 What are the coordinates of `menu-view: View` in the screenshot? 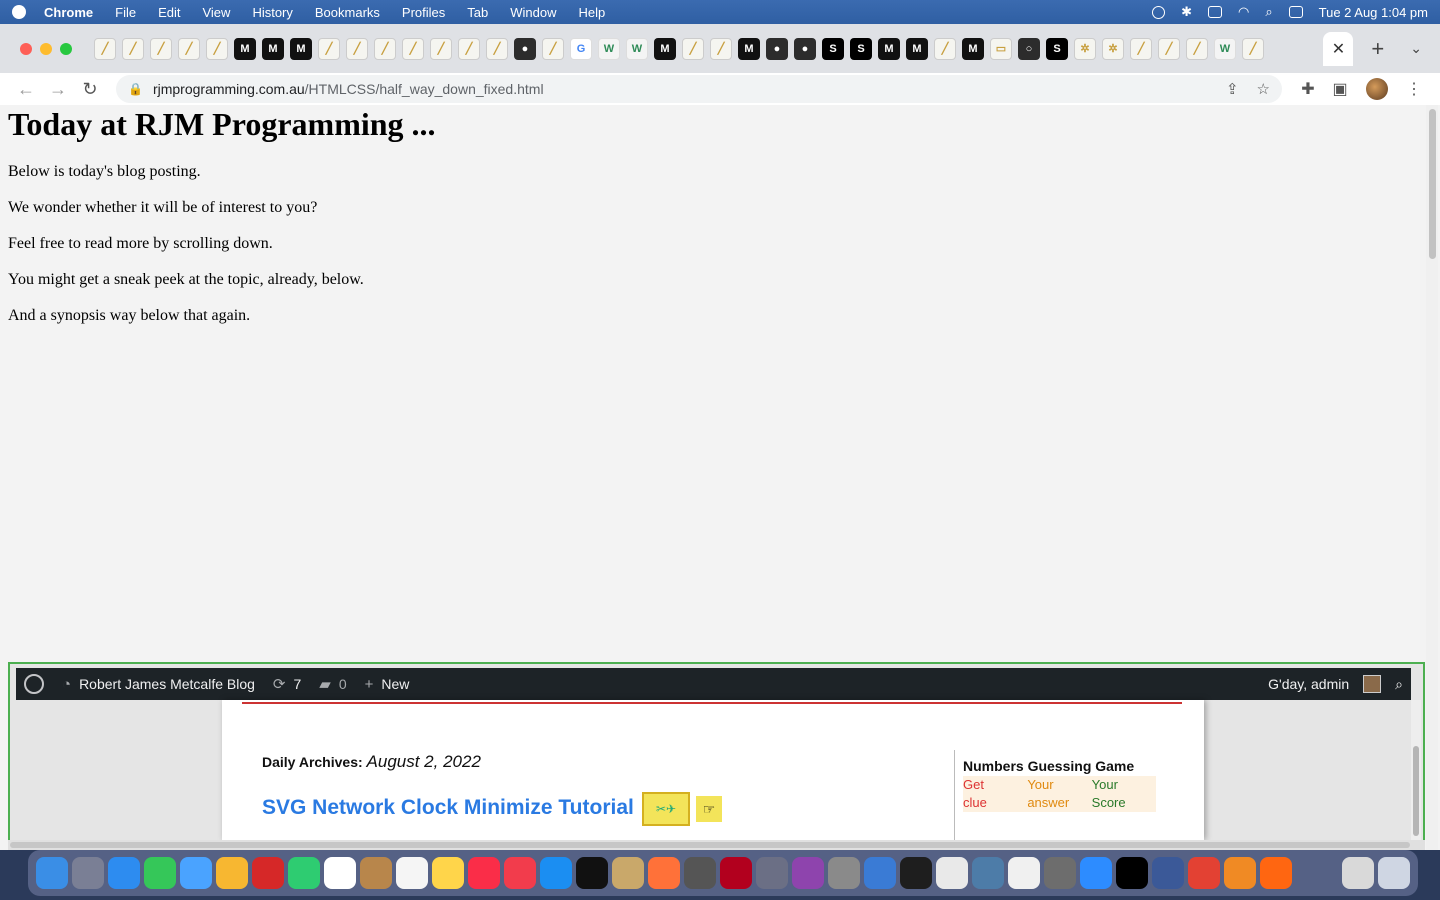 It's located at (216, 12).